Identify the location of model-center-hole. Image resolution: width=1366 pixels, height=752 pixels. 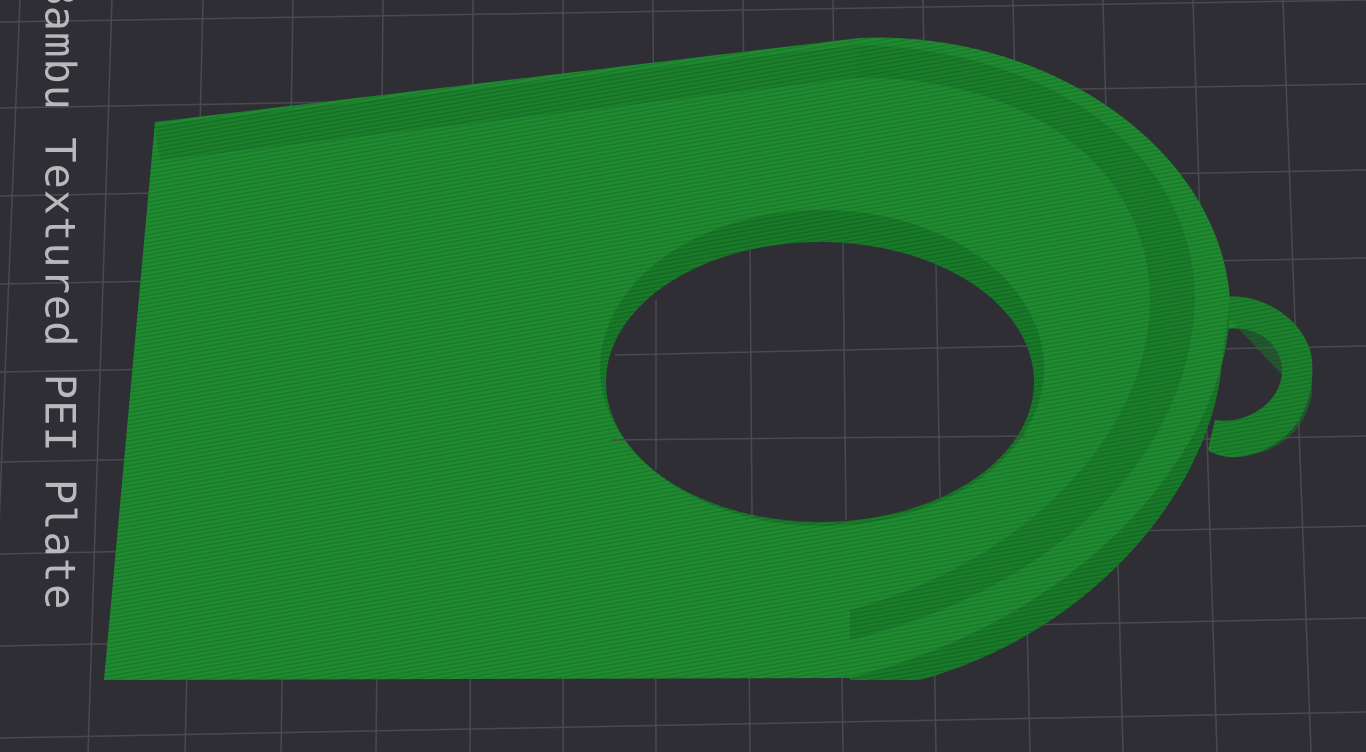
(820, 382).